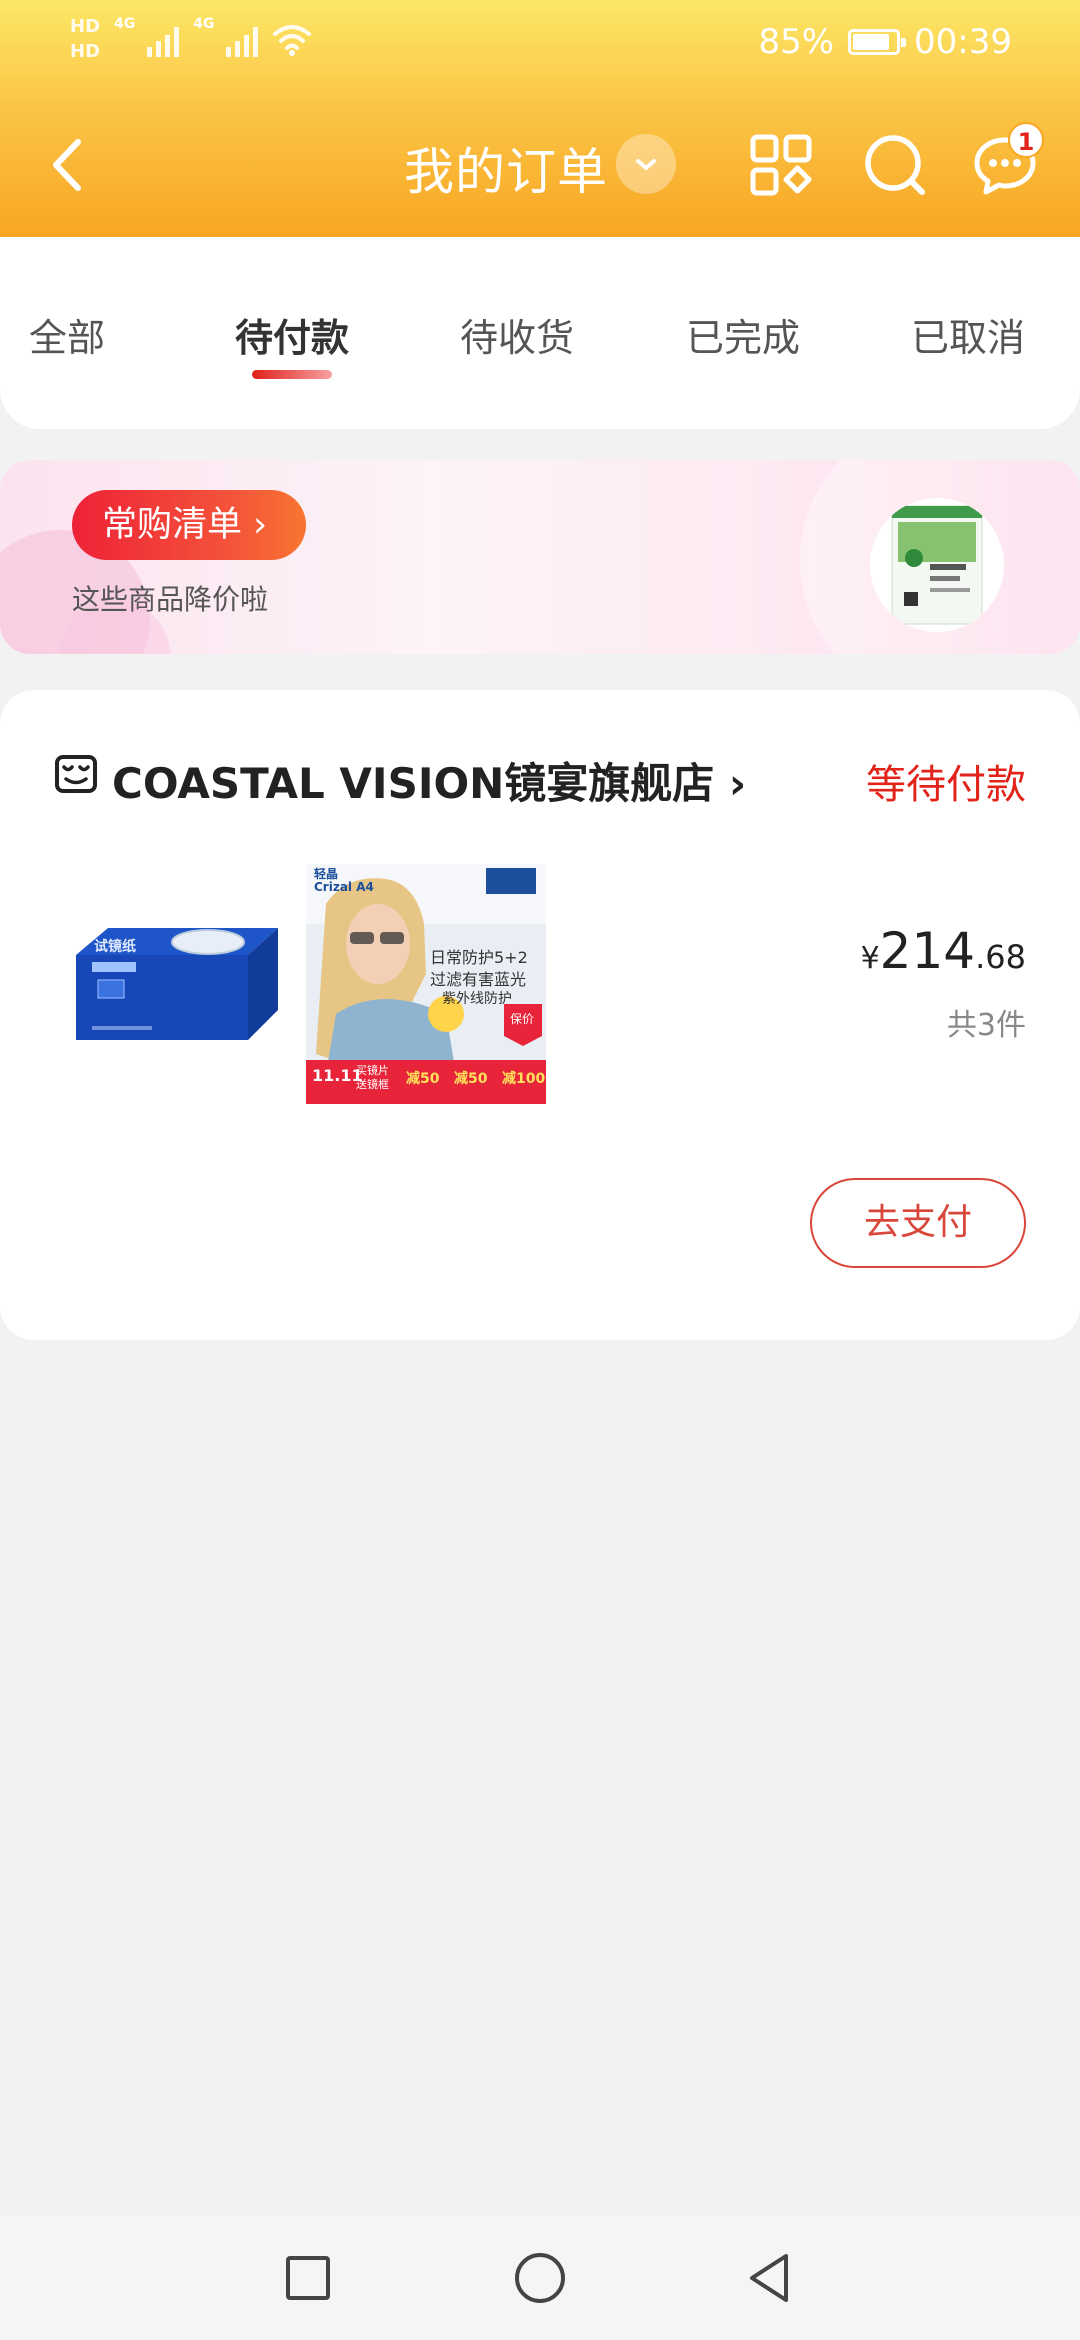 This screenshot has height=2340, width=1080. What do you see at coordinates (292, 40) in the screenshot?
I see `wifi-icon` at bounding box center [292, 40].